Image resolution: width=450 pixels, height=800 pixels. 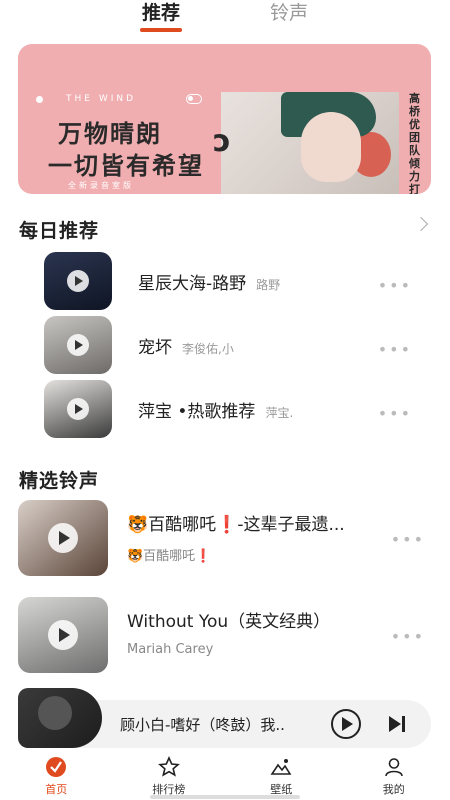 I want to click on nav-wallpaper: 壁纸, so click(x=281, y=776).